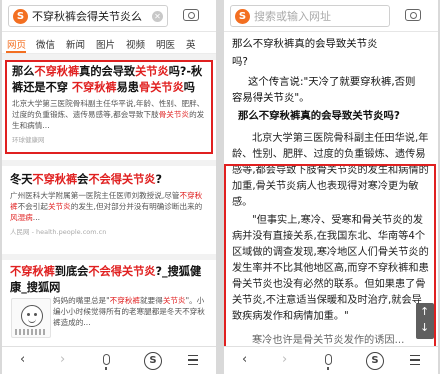  I want to click on article-heading-line-1: 那么不穿秋裤真的会导致关节炎, so click(305, 44).